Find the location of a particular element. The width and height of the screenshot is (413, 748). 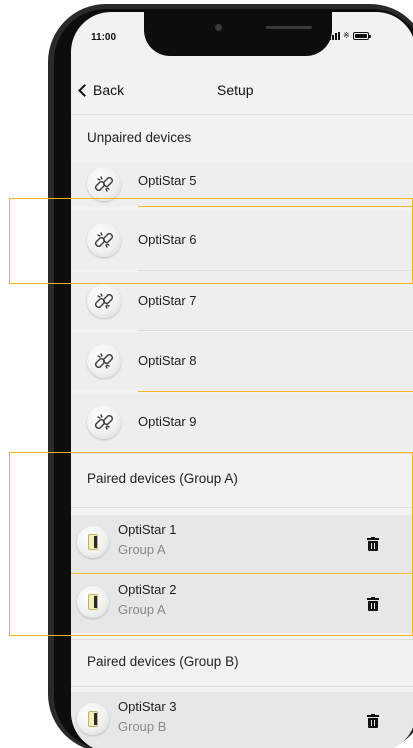

device-name: OptiStar 5 is located at coordinates (167, 180).